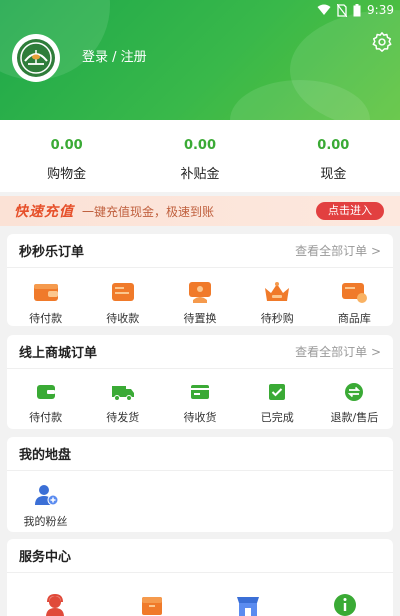 This screenshot has height=616, width=400. I want to click on service-center-card: 服务中心, so click(200, 577).